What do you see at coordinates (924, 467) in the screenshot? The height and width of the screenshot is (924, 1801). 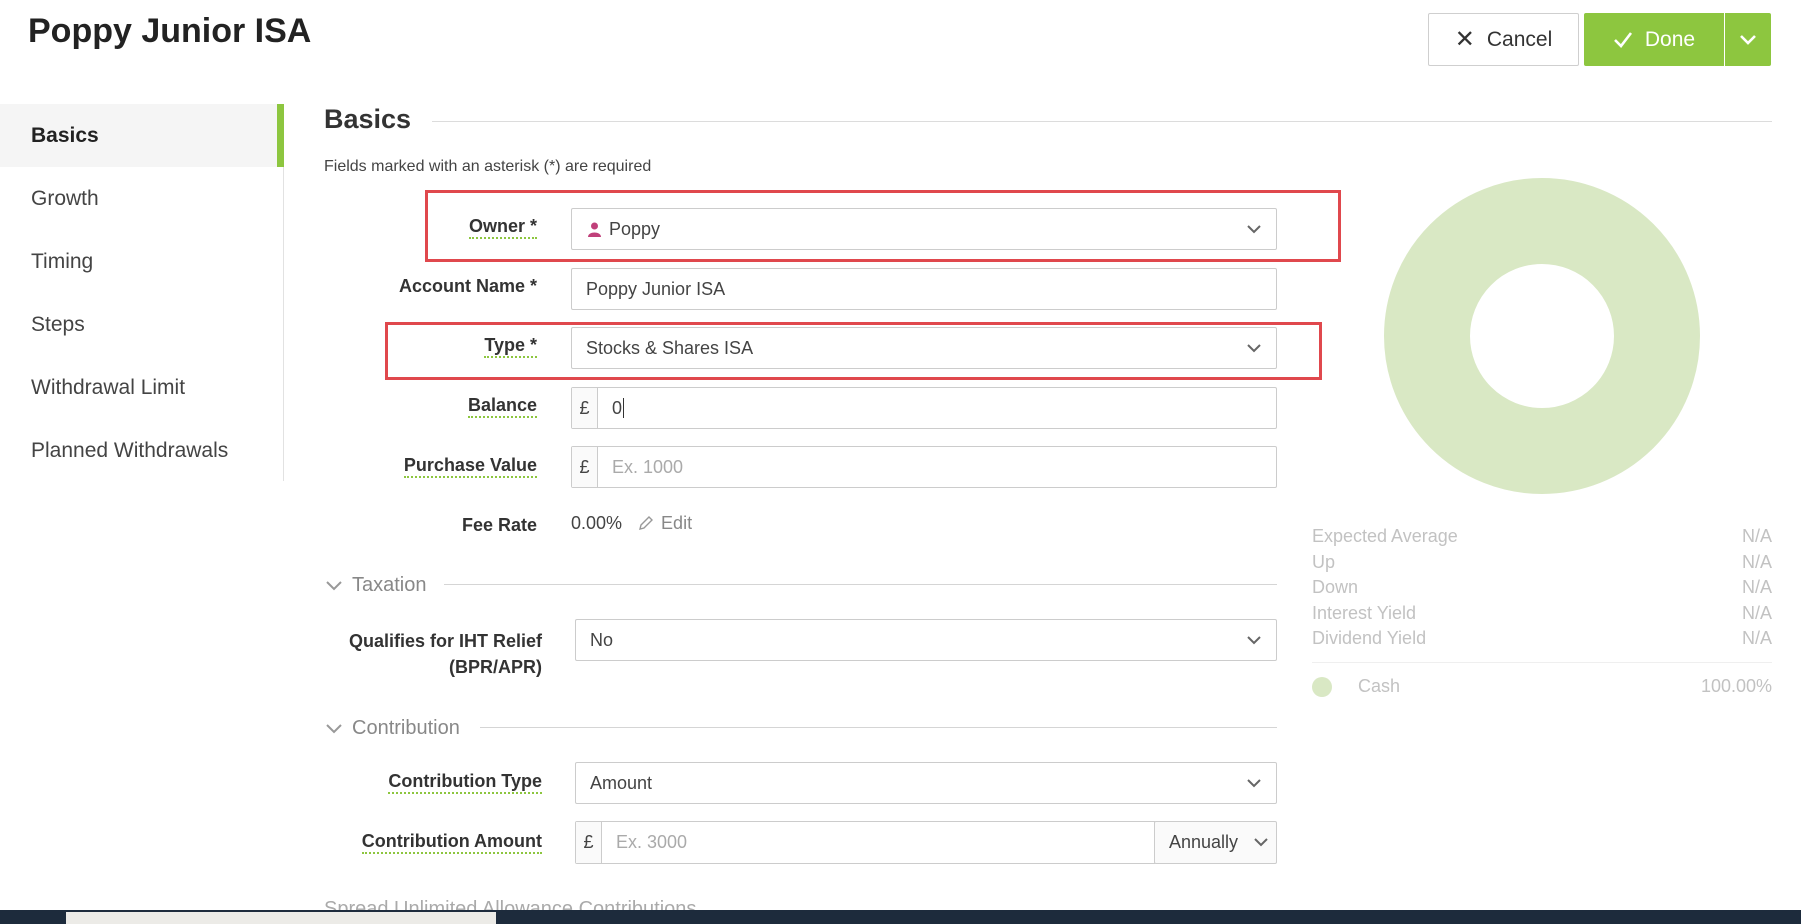 I see `purchase-value-input: £ Ex. 1000` at bounding box center [924, 467].